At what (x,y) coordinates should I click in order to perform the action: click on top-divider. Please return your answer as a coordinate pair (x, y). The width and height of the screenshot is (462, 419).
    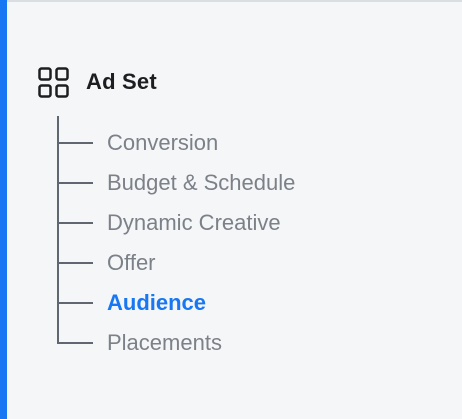
    Looking at the image, I should click on (231, 1).